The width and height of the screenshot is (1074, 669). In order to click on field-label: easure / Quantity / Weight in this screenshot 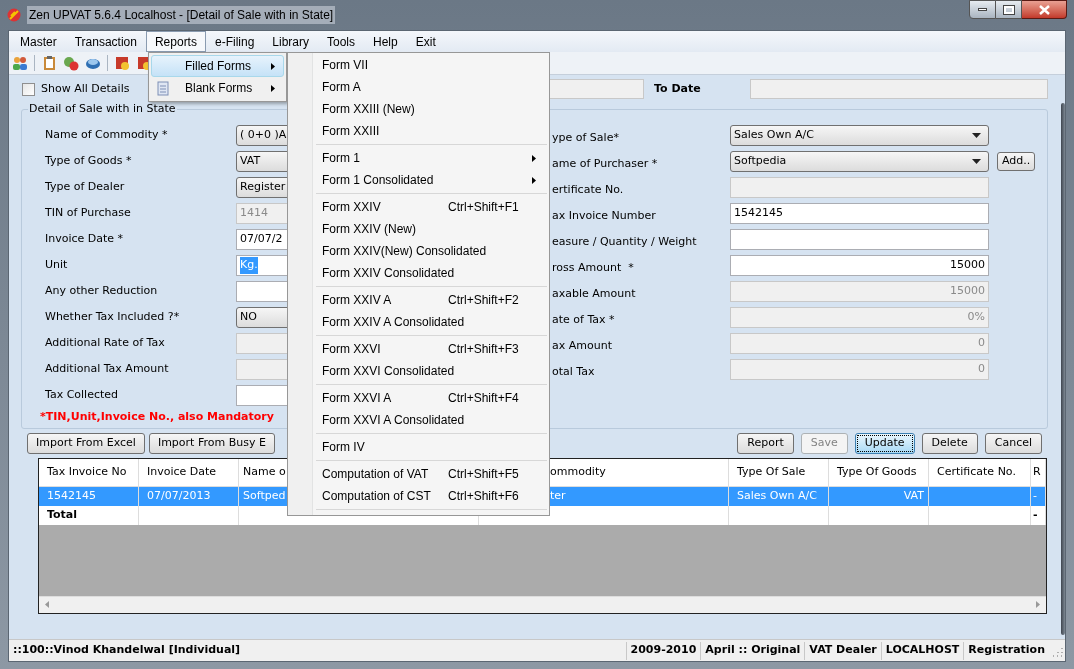, I will do `click(624, 241)`.